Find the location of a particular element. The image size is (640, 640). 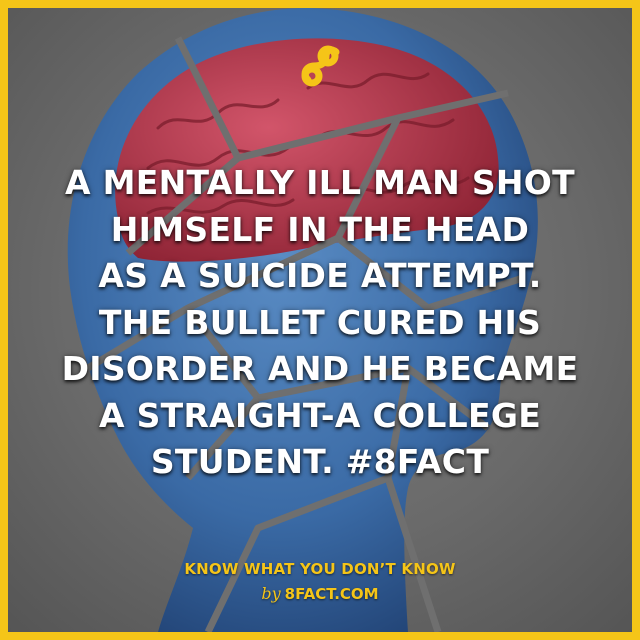

fact-line: DISORDER AND HE BECAME is located at coordinates (320, 368).